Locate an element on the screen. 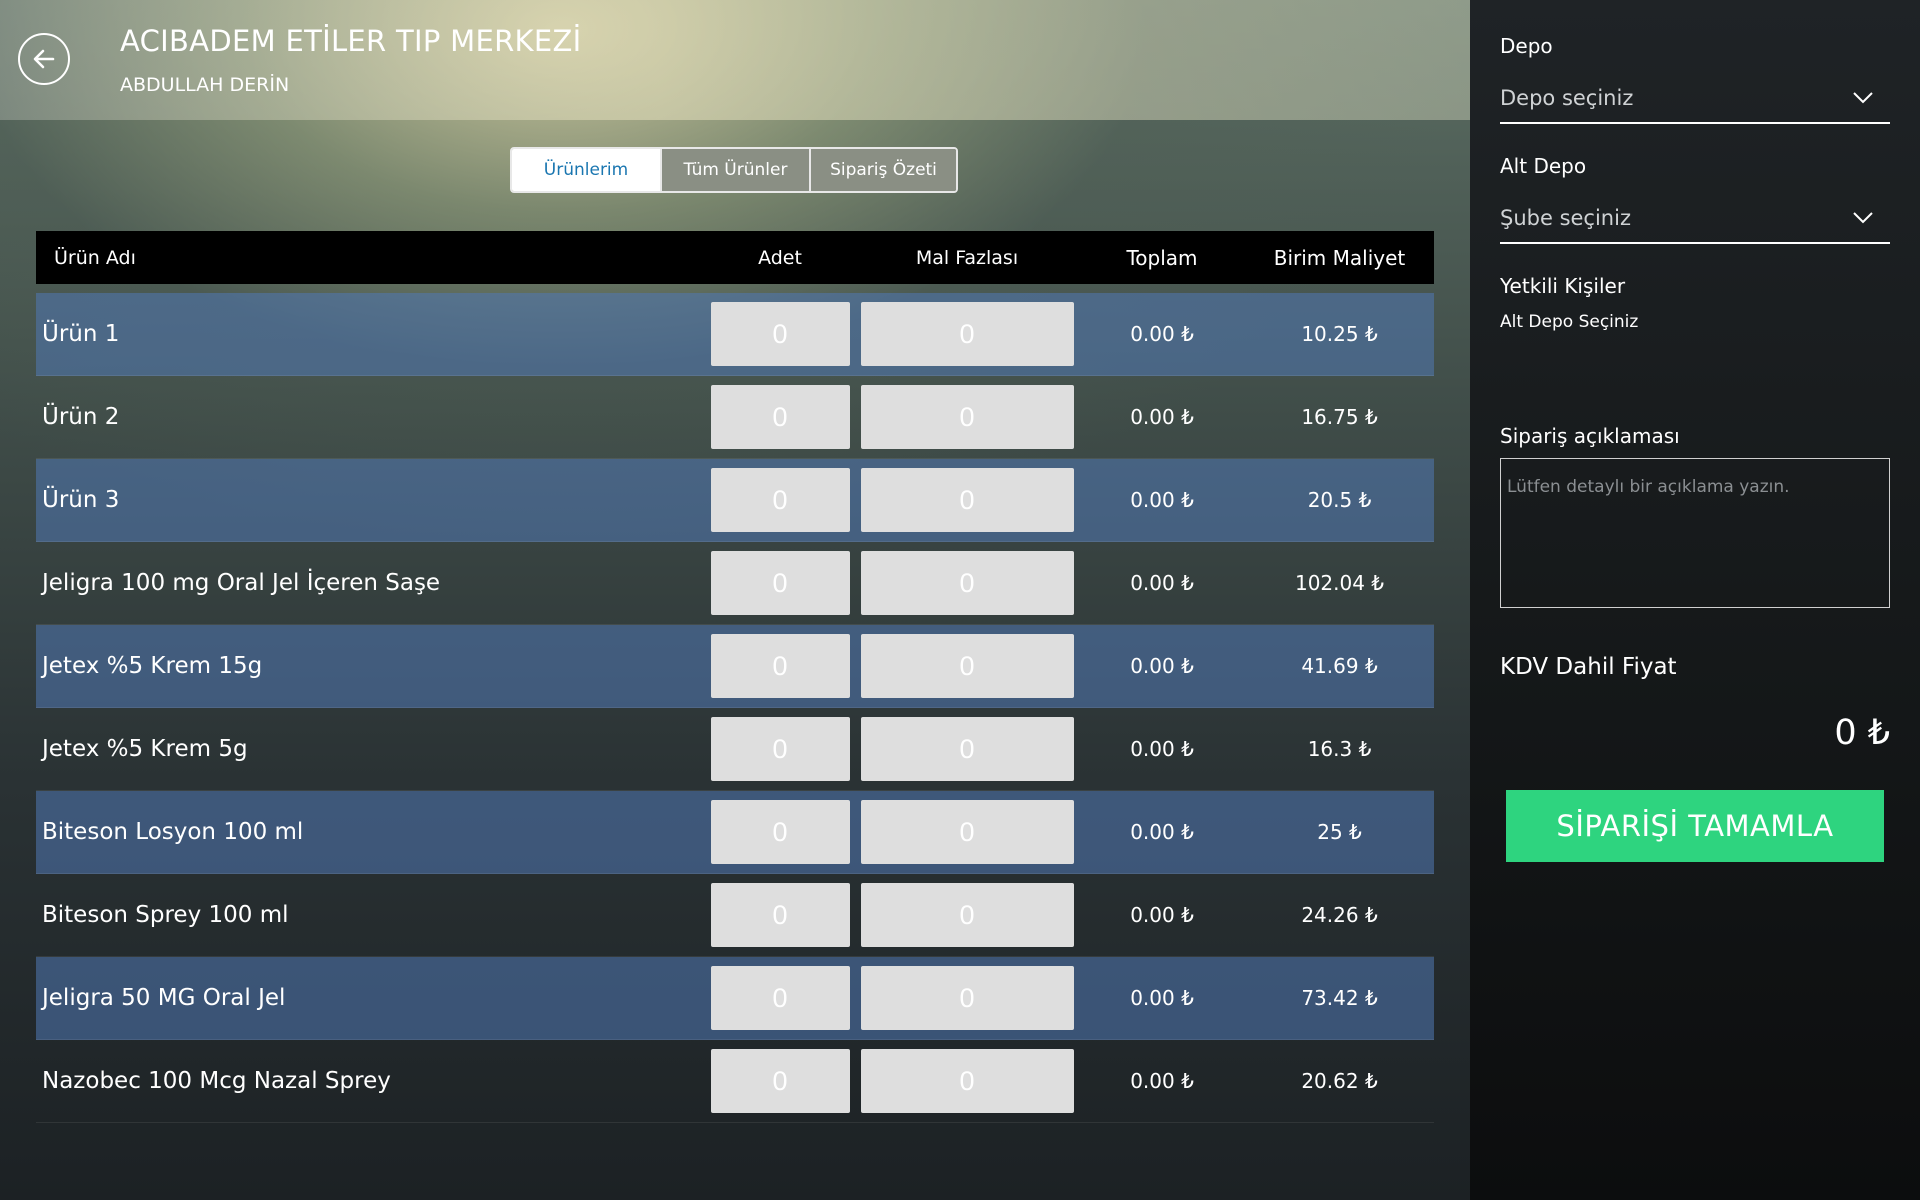 The image size is (1920, 1200). table-row: Ürün 1 0 0 0.00 ₺ 10.25 ₺ is located at coordinates (735, 334).